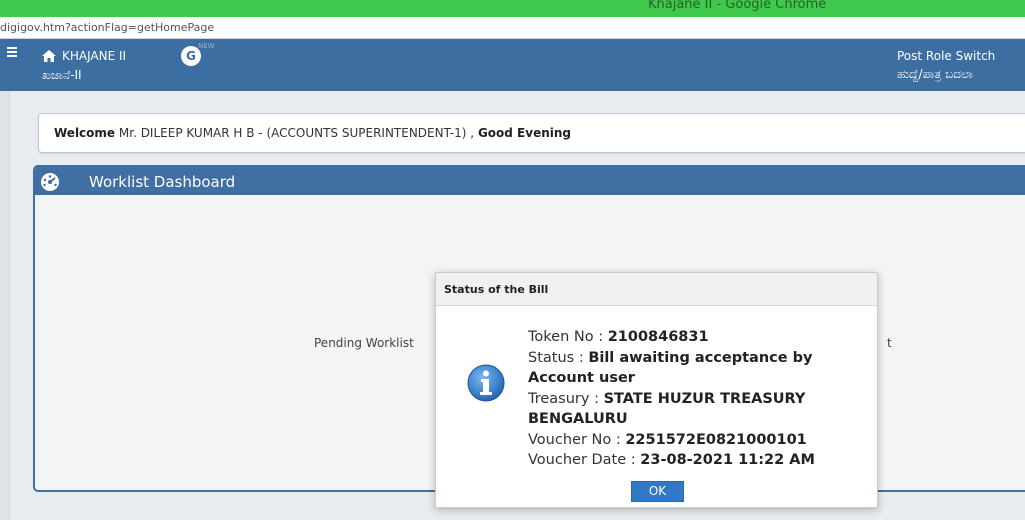 Image resolution: width=1025 pixels, height=520 pixels. Describe the element at coordinates (94, 56) in the screenshot. I see `app-name: KHAJANE II` at that location.